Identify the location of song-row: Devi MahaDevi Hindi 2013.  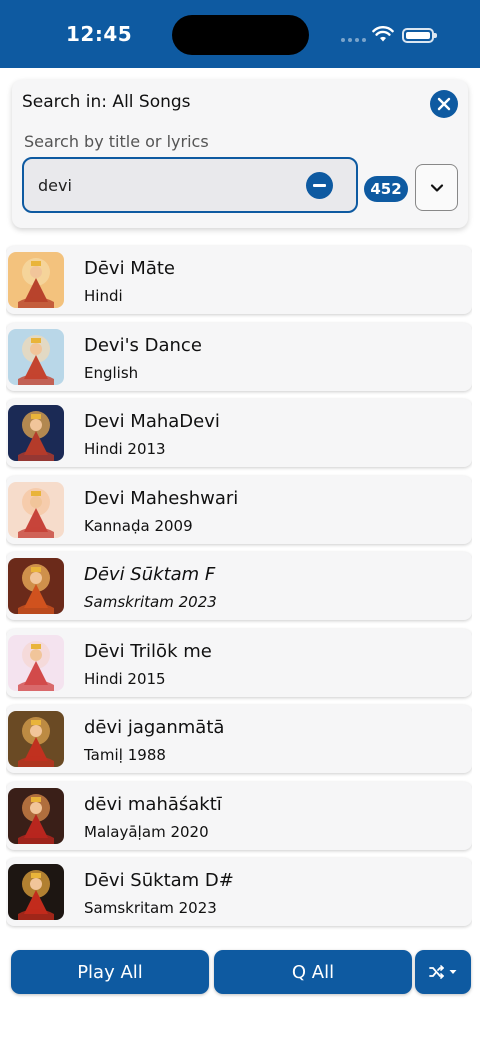
(239, 433).